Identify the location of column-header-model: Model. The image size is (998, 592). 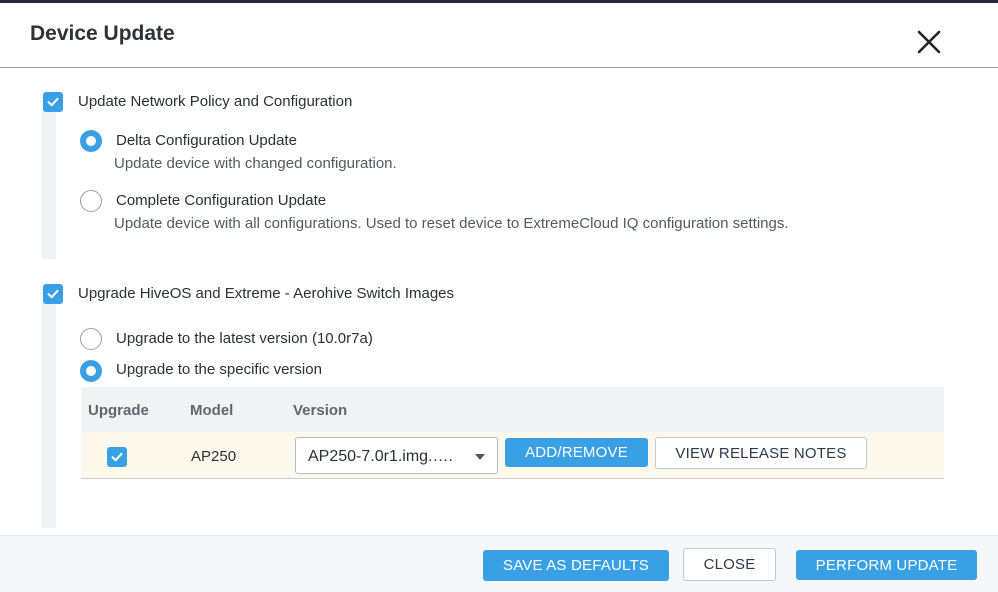
(212, 410).